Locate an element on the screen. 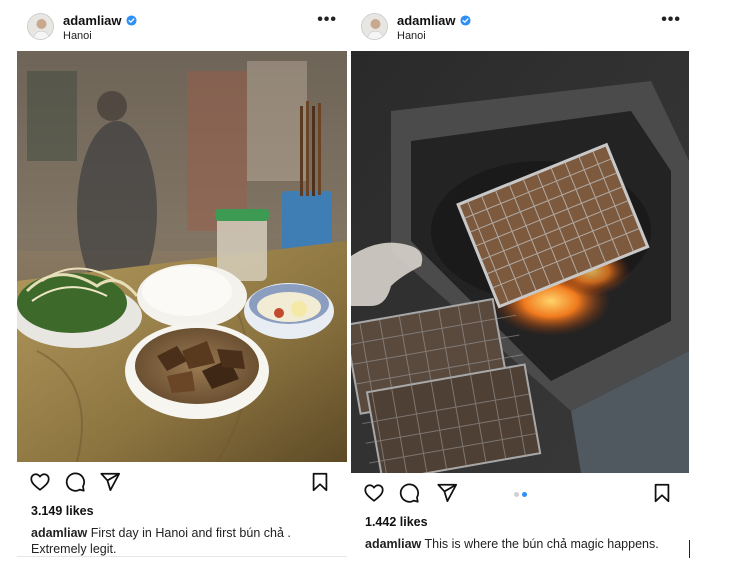 Image resolution: width=750 pixels, height=565 pixels. carousel-dot-active is located at coordinates (524, 494).